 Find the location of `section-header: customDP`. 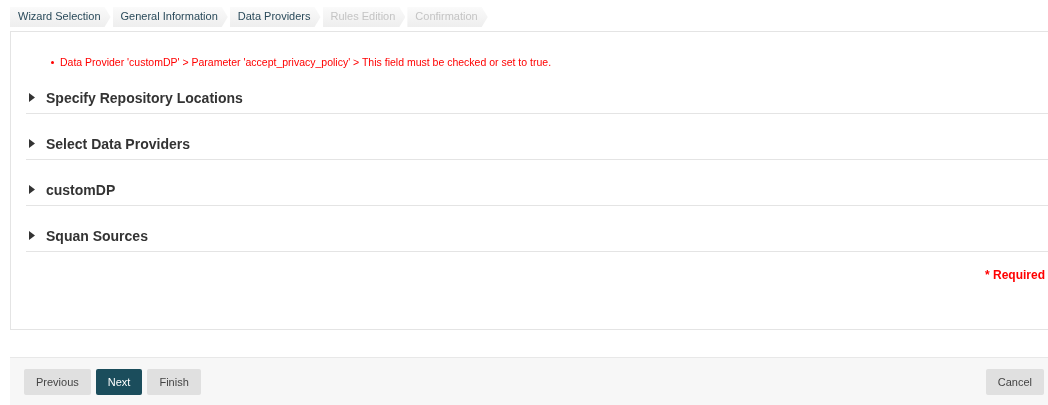

section-header: customDP is located at coordinates (537, 183).